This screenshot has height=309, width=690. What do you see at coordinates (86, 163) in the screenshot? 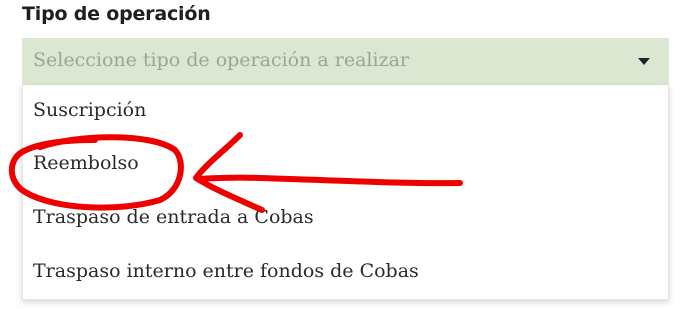
I see `option-reembolso: Reembolso` at bounding box center [86, 163].